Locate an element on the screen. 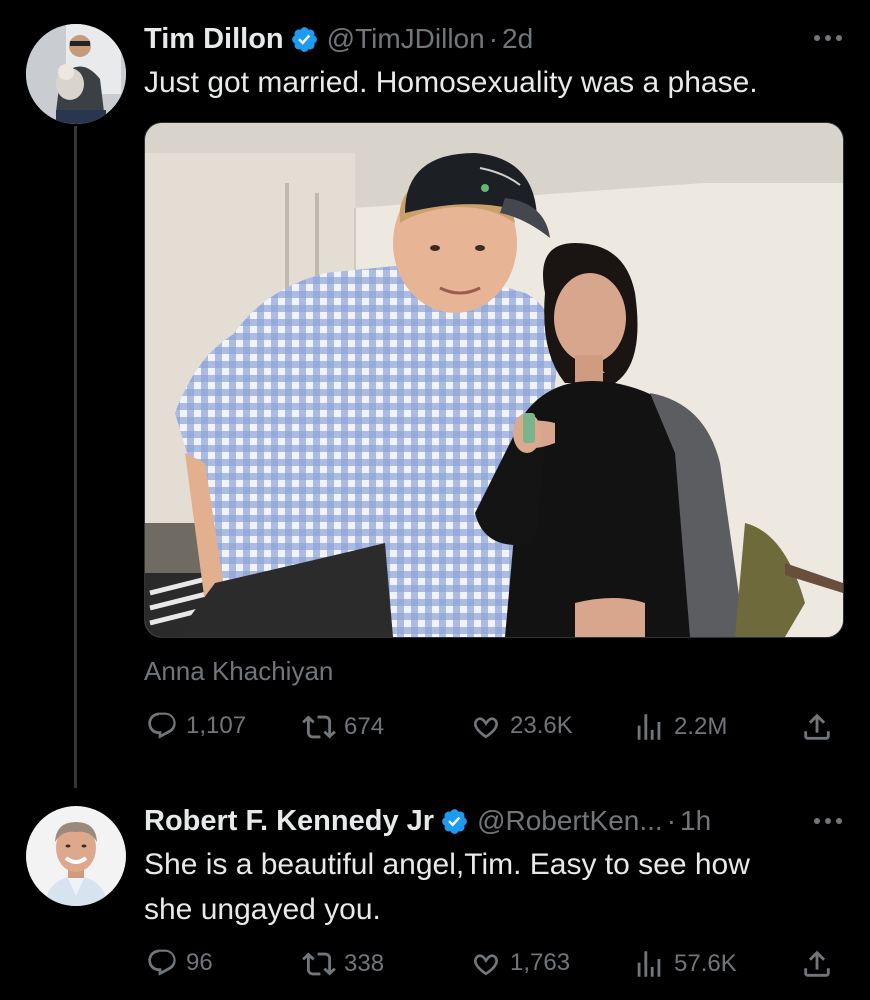  views-button: 57.6K is located at coordinates (684, 964).